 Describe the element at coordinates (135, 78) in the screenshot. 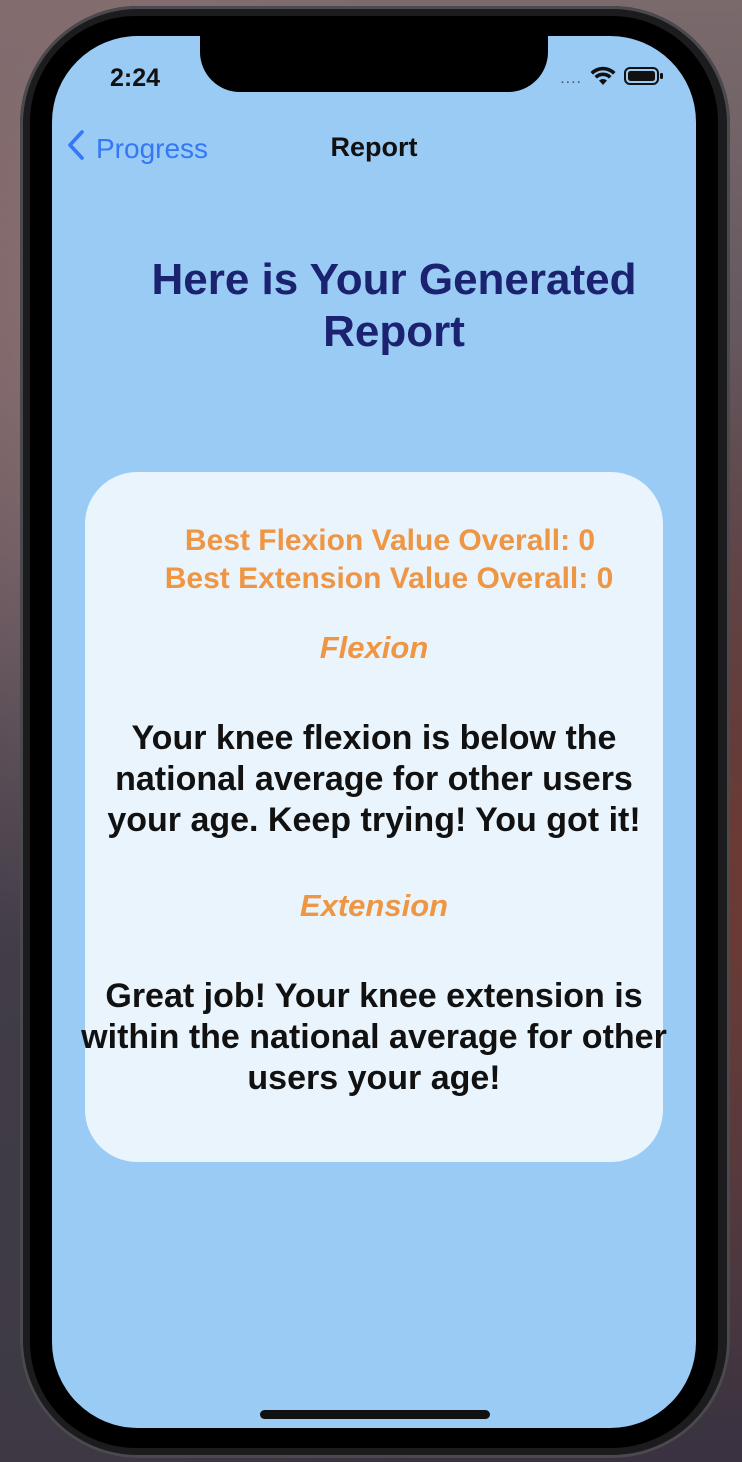

I see `status-time: 2:24` at that location.